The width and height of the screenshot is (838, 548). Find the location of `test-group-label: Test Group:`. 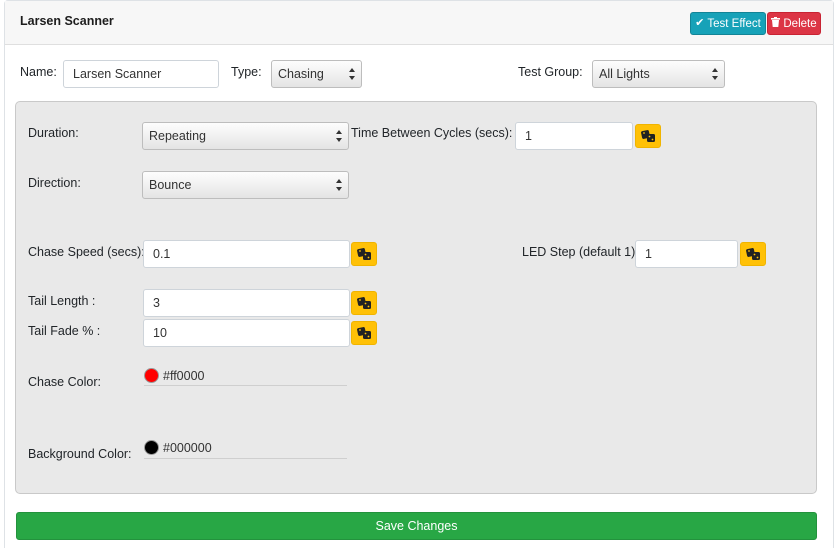

test-group-label: Test Group: is located at coordinates (550, 72).